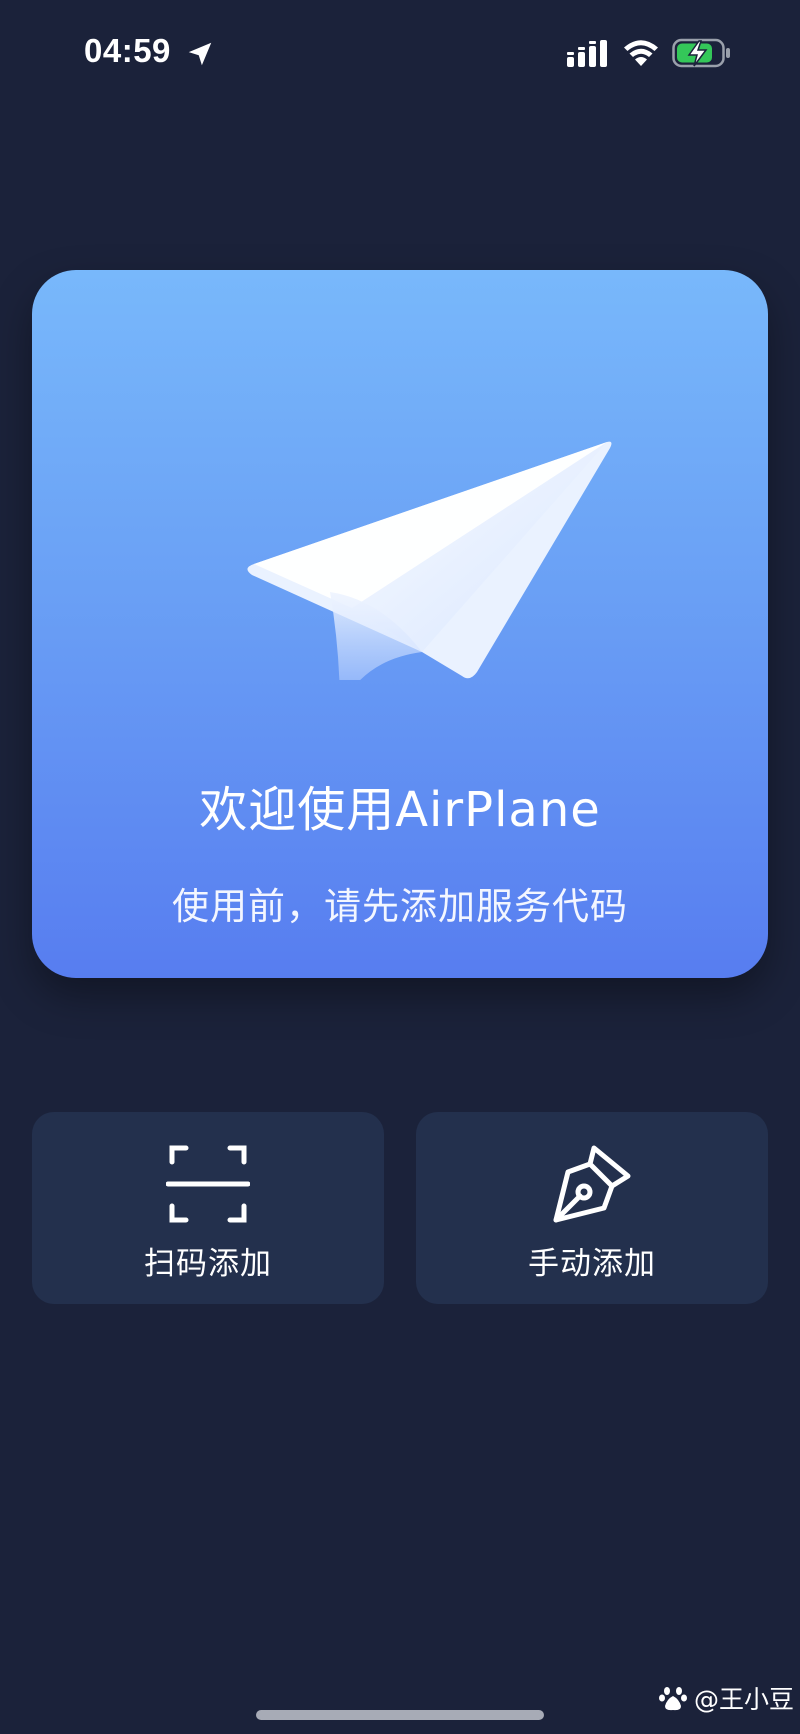 The image size is (800, 1734). I want to click on watermark-text: @王小豆, so click(744, 1699).